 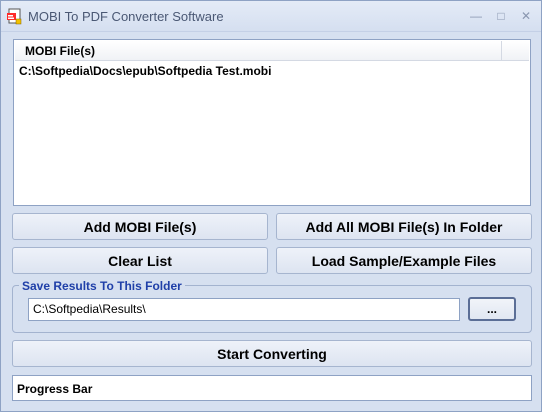 I want to click on maximize-button: □, so click(x=501, y=16).